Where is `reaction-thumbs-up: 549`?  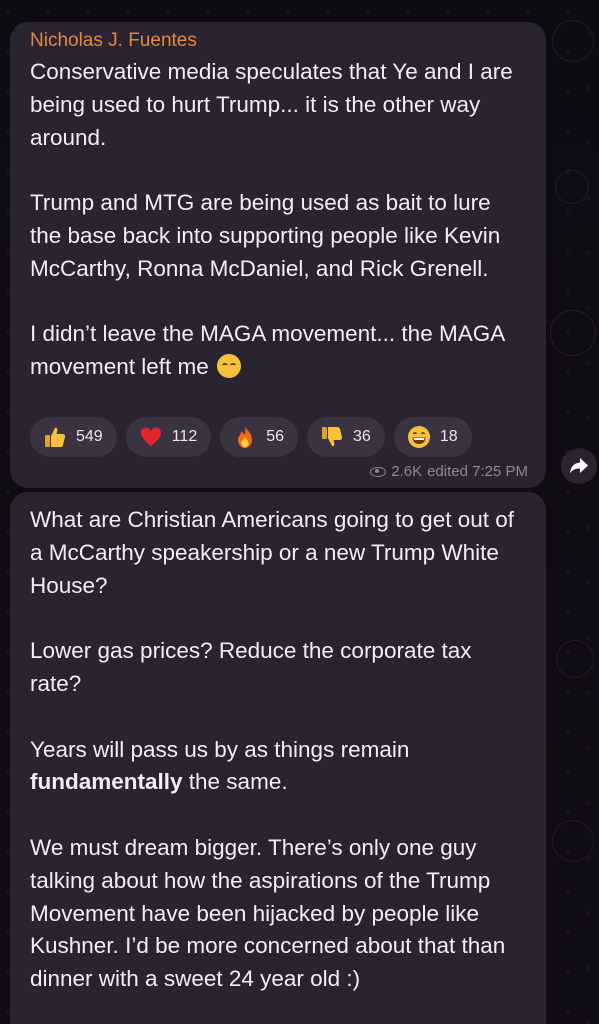 reaction-thumbs-up: 549 is located at coordinates (73, 437).